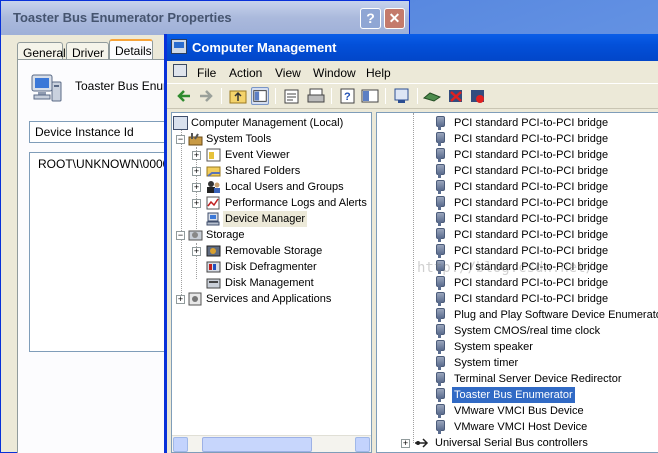  I want to click on device-label: Plug and Play Software Device Enumerator, so click(556, 315).